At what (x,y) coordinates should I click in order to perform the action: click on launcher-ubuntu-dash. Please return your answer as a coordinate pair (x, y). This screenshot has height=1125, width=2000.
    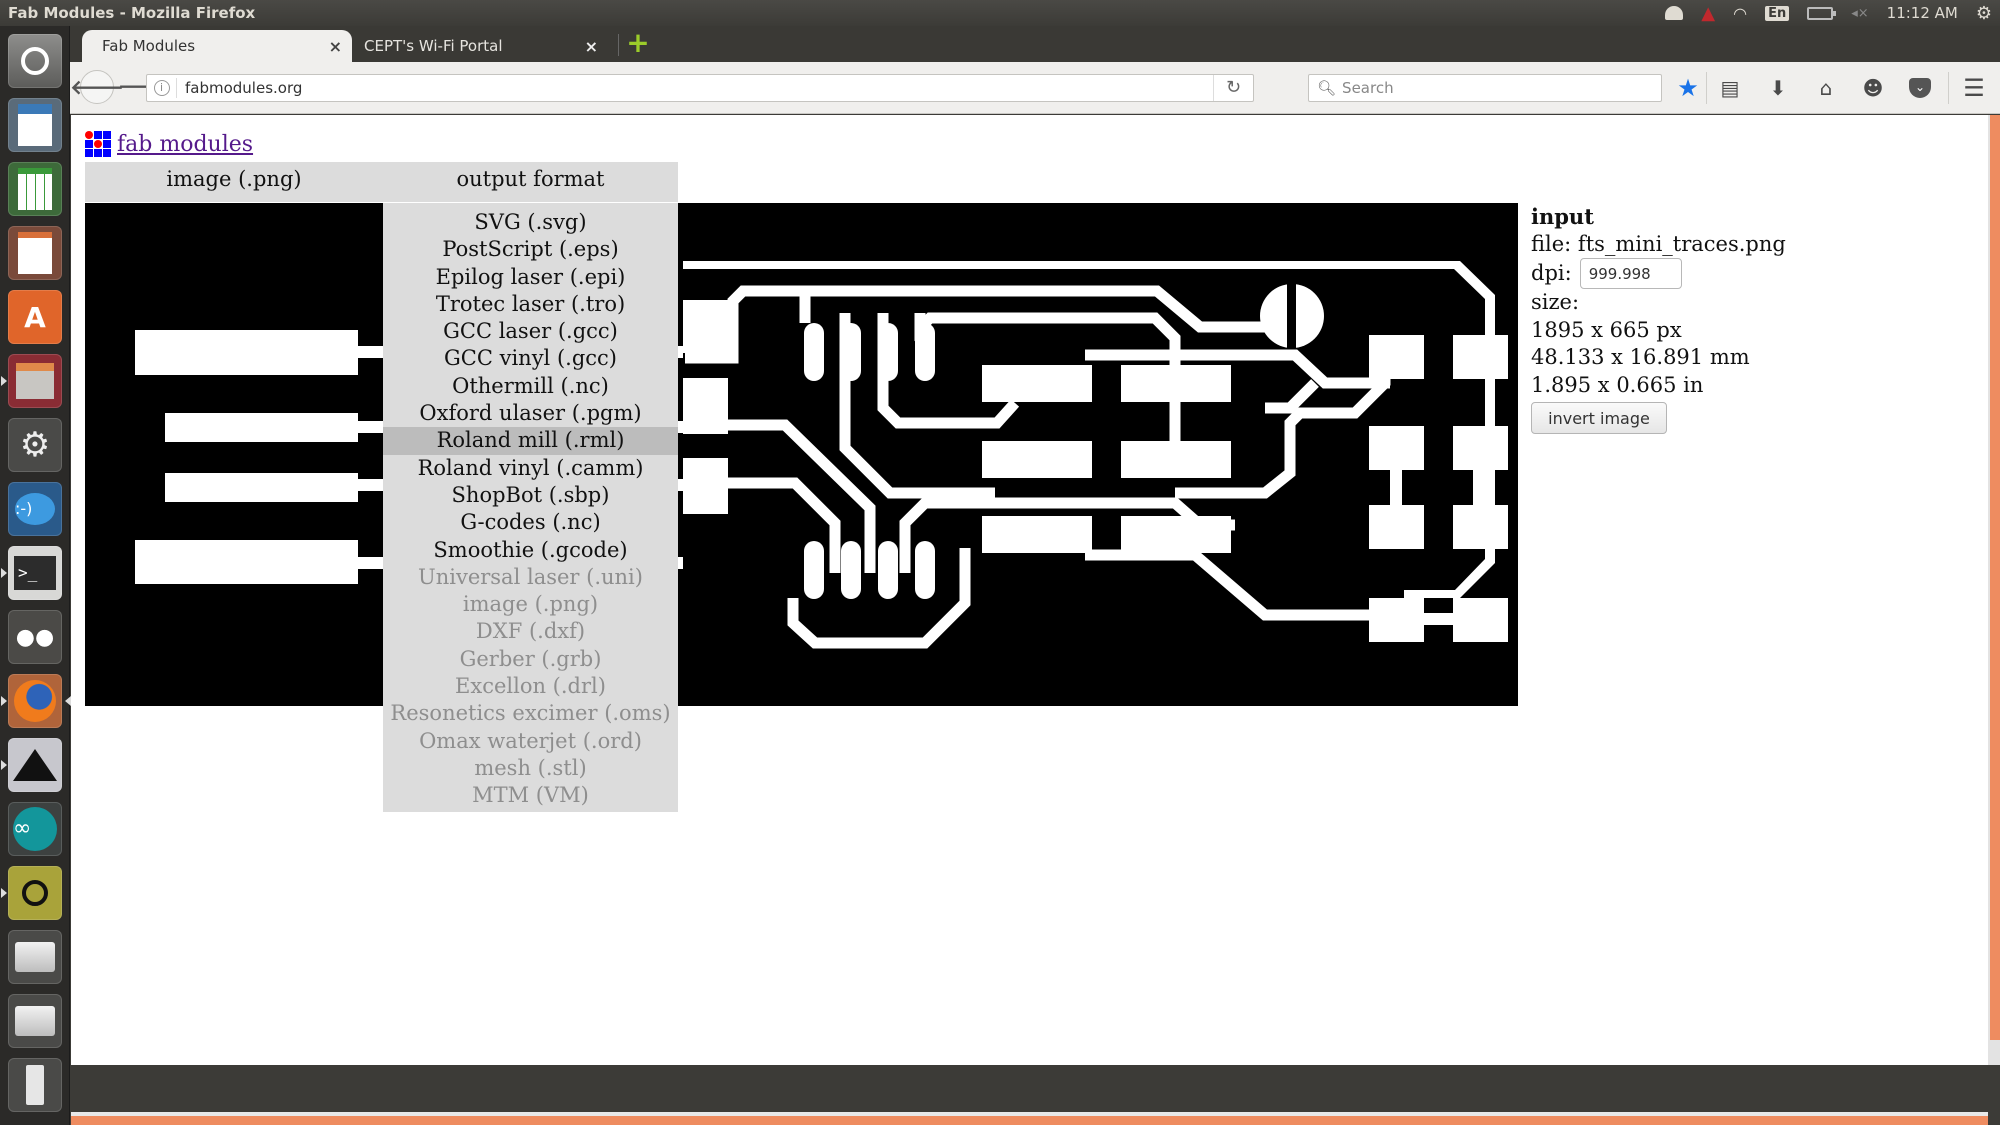
    Looking at the image, I should click on (35, 61).